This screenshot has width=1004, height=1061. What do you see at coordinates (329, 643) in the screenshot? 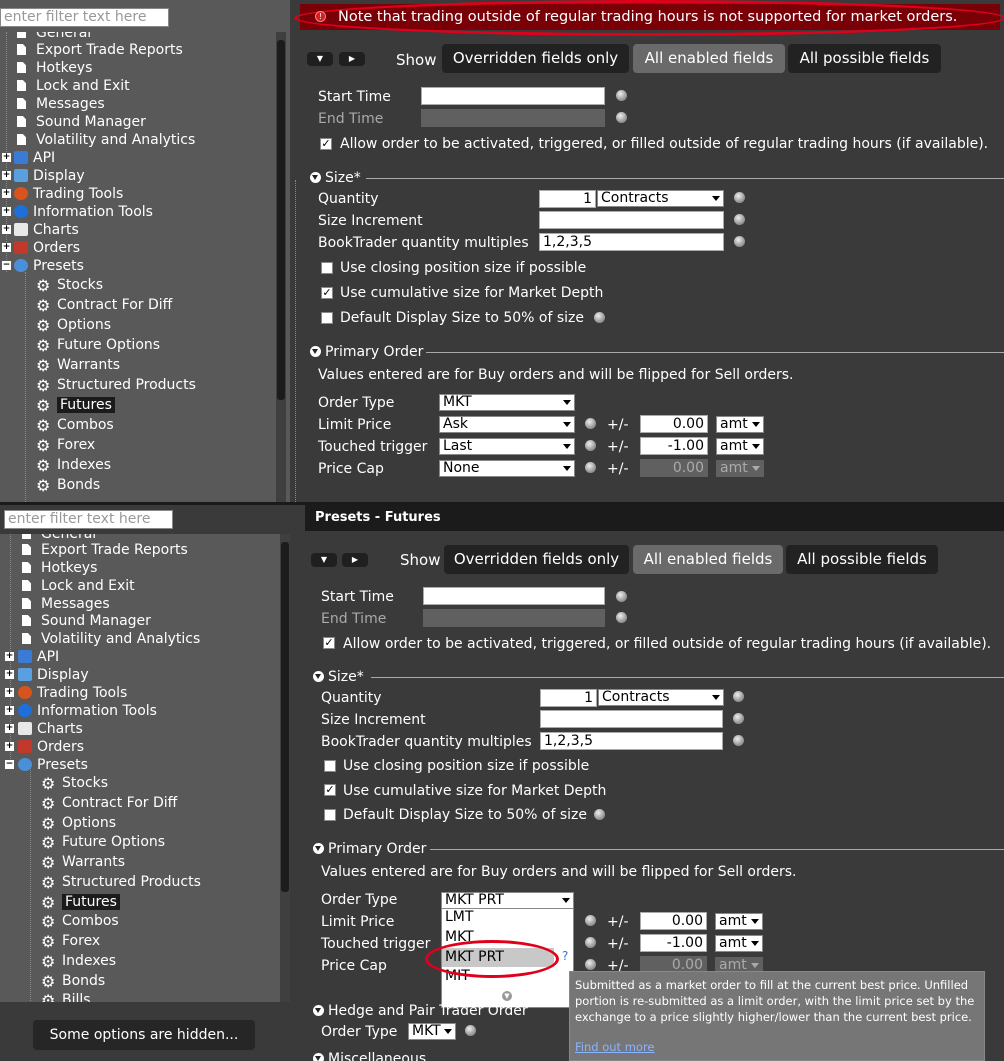
I see `allow-outside-checkbox: ✓` at bounding box center [329, 643].